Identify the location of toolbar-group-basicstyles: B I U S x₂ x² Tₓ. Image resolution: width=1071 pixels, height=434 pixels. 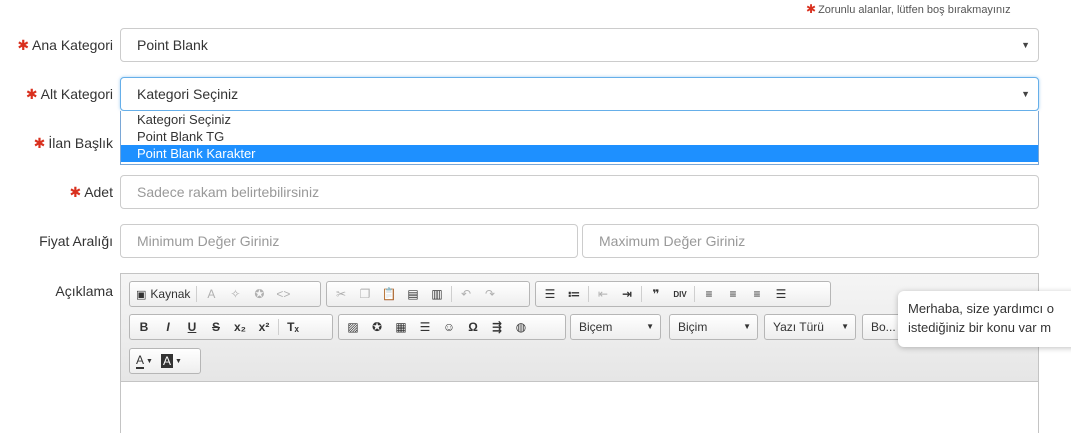
(231, 327).